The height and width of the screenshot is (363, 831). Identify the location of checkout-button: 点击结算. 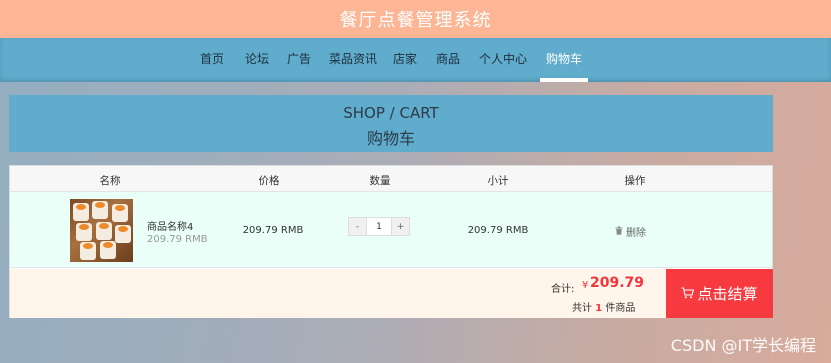
(719, 293).